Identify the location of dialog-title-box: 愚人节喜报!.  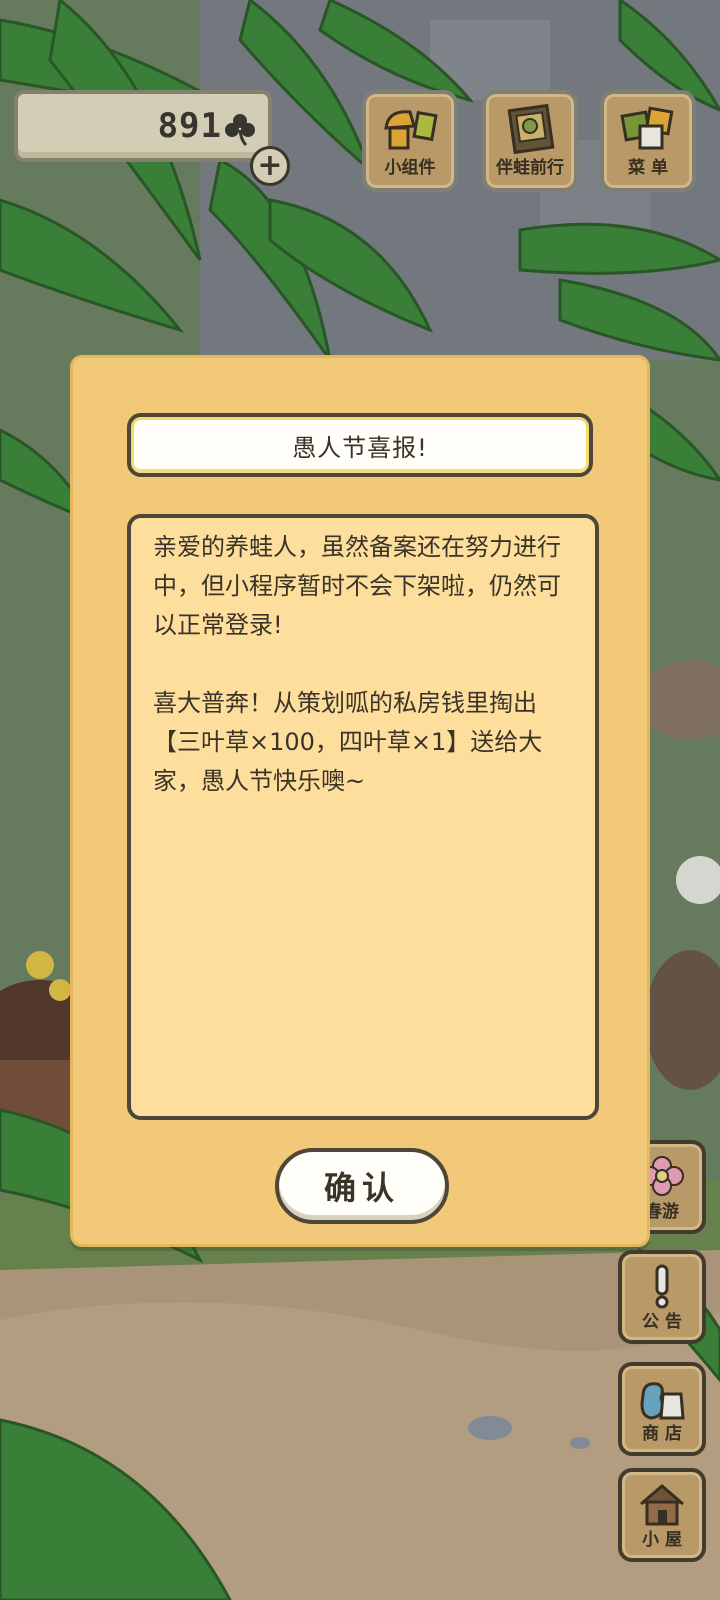
(360, 445).